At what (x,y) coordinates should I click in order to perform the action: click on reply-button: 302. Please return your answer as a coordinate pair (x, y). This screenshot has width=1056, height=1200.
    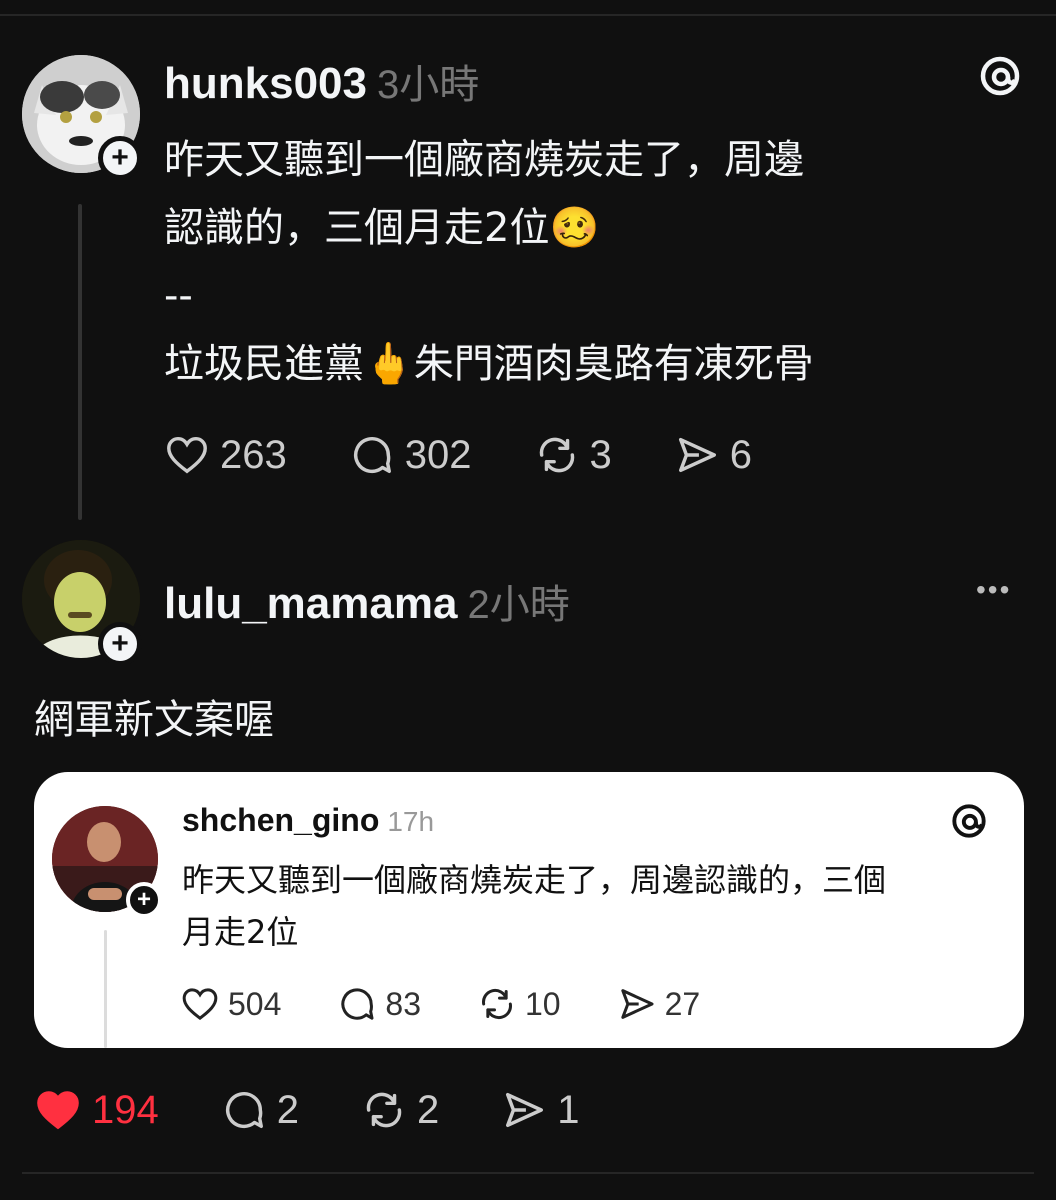
    Looking at the image, I should click on (410, 455).